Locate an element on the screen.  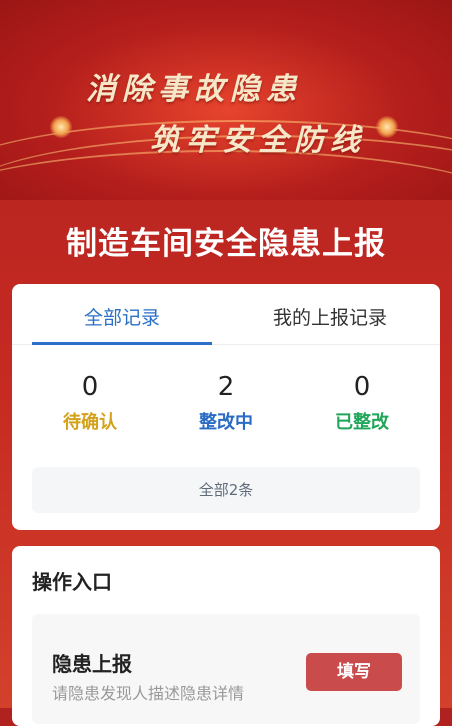
operations-title: 操作入口 is located at coordinates (72, 582).